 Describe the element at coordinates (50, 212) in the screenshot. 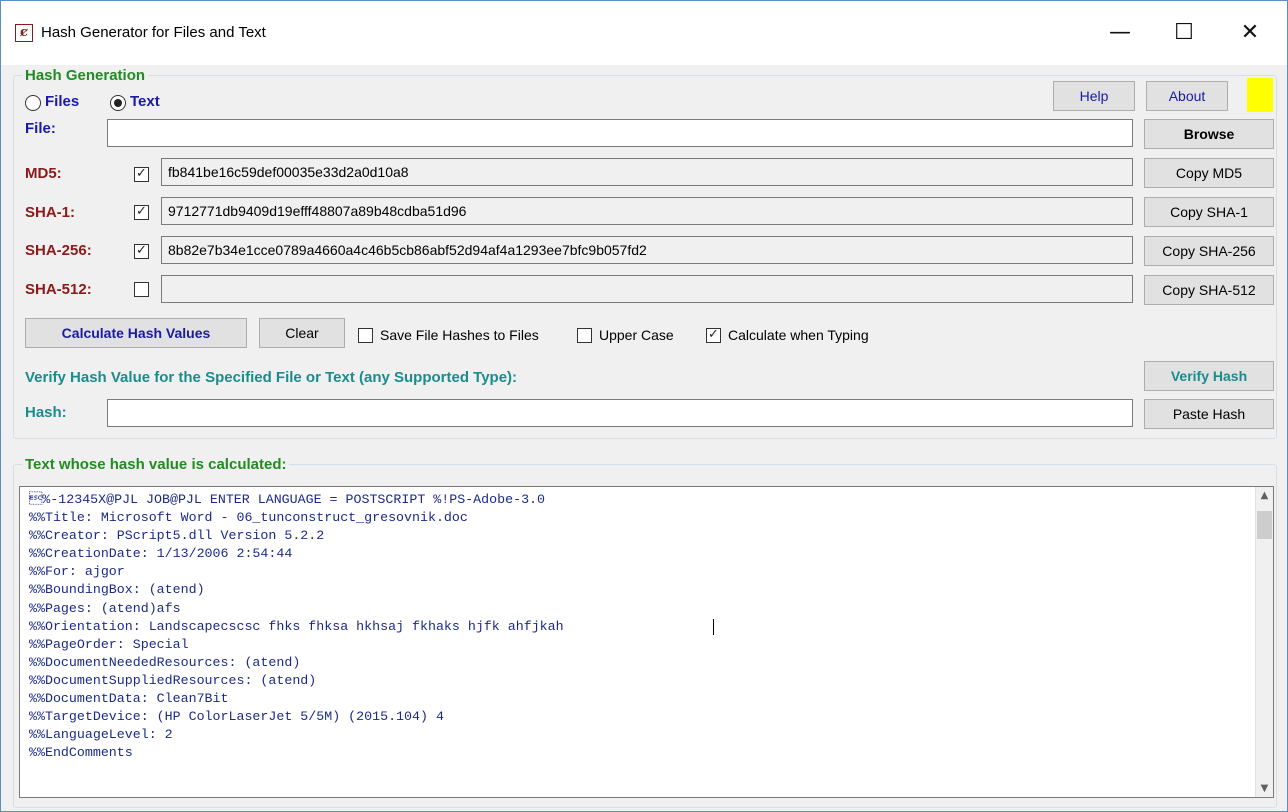

I see `sha1-label: SHA-1:` at that location.